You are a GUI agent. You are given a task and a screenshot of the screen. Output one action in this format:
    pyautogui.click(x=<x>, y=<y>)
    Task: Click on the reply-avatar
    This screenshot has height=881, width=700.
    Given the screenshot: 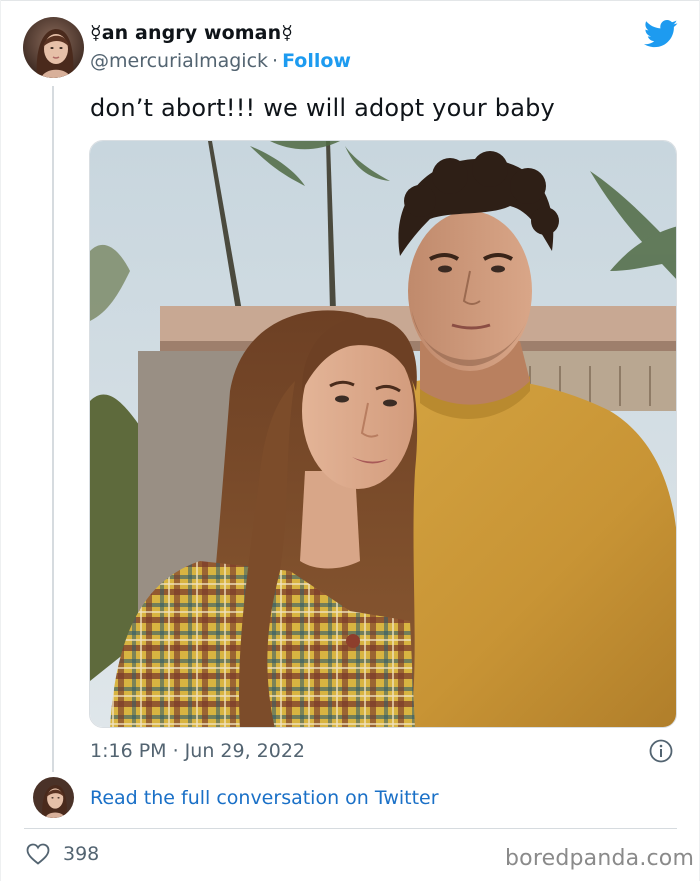 What is the action you would take?
    pyautogui.click(x=53, y=797)
    